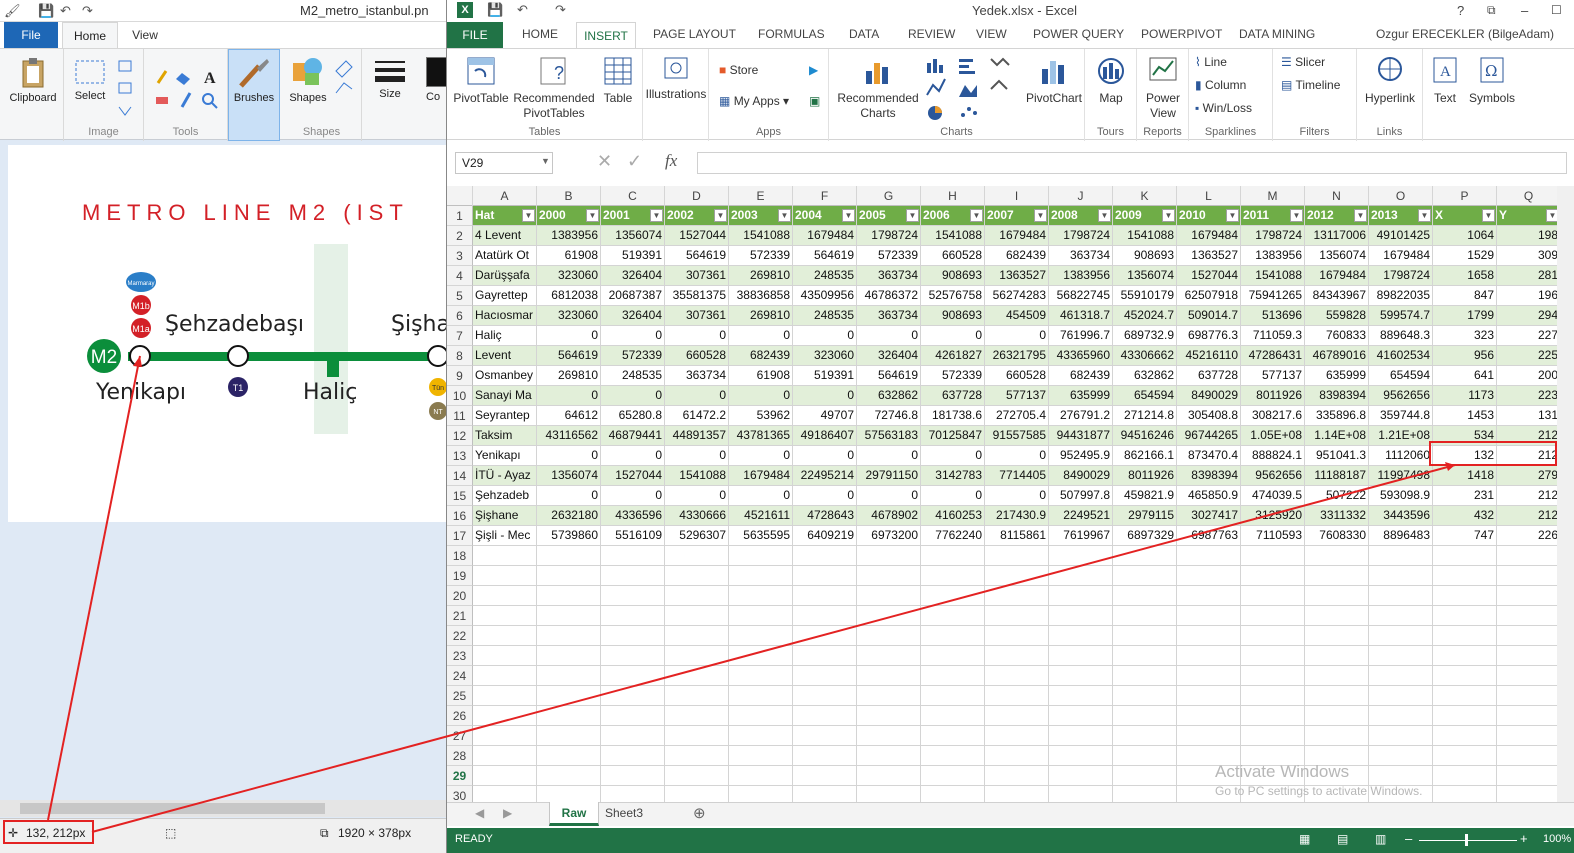  What do you see at coordinates (1527, 416) in the screenshot?
I see `cell: 131` at bounding box center [1527, 416].